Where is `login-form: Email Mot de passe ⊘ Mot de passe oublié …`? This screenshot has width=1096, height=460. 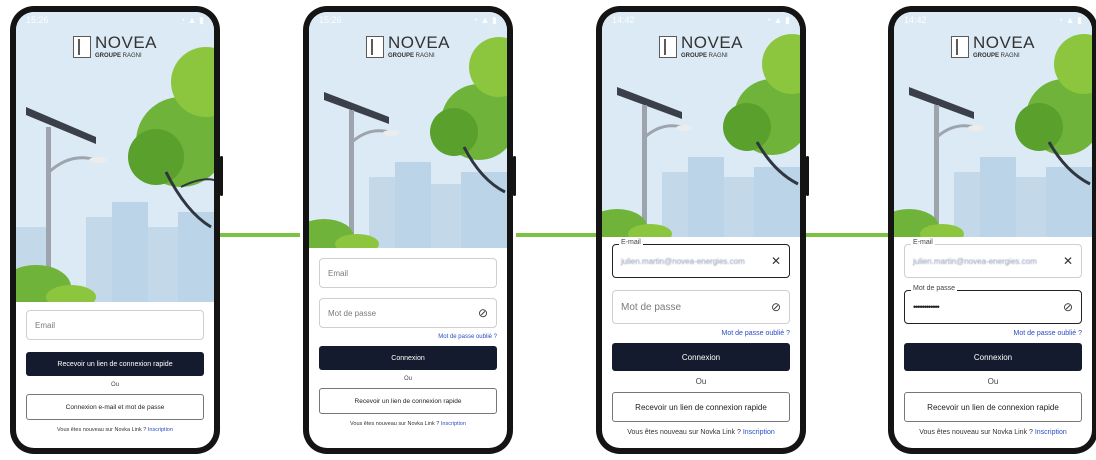 login-form: Email Mot de passe ⊘ Mot de passe oublié … is located at coordinates (408, 342).